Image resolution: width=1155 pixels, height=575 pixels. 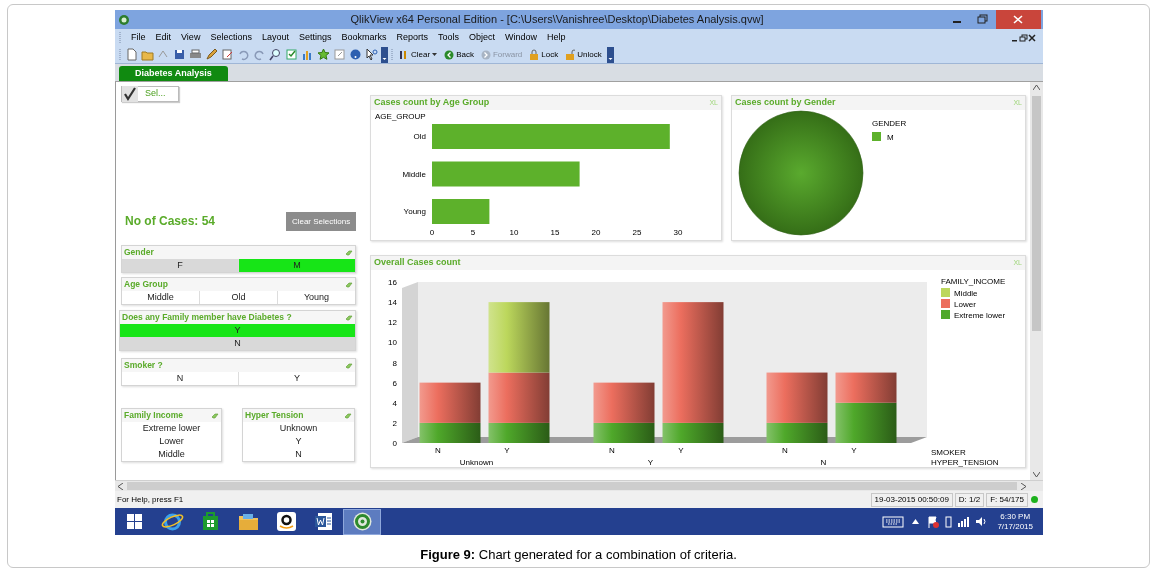 What do you see at coordinates (315, 37) in the screenshot?
I see `menu-item: Settings` at bounding box center [315, 37].